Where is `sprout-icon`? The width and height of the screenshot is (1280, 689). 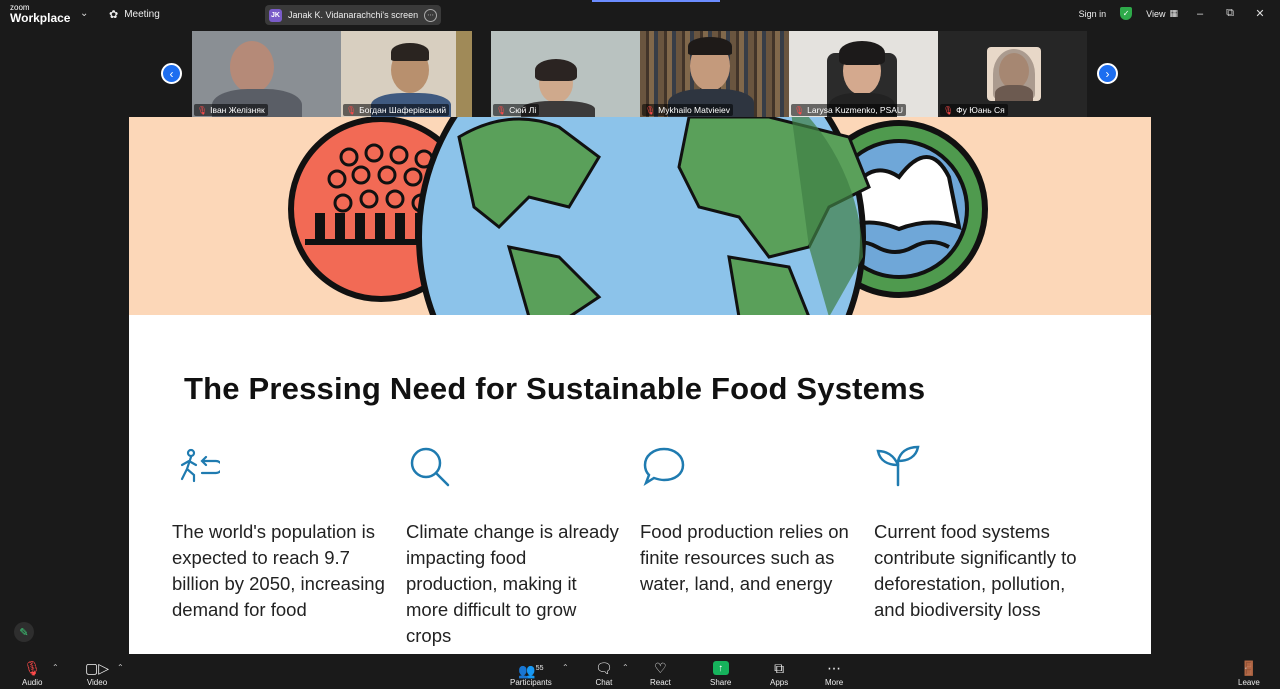
sprout-icon is located at coordinates (981, 467).